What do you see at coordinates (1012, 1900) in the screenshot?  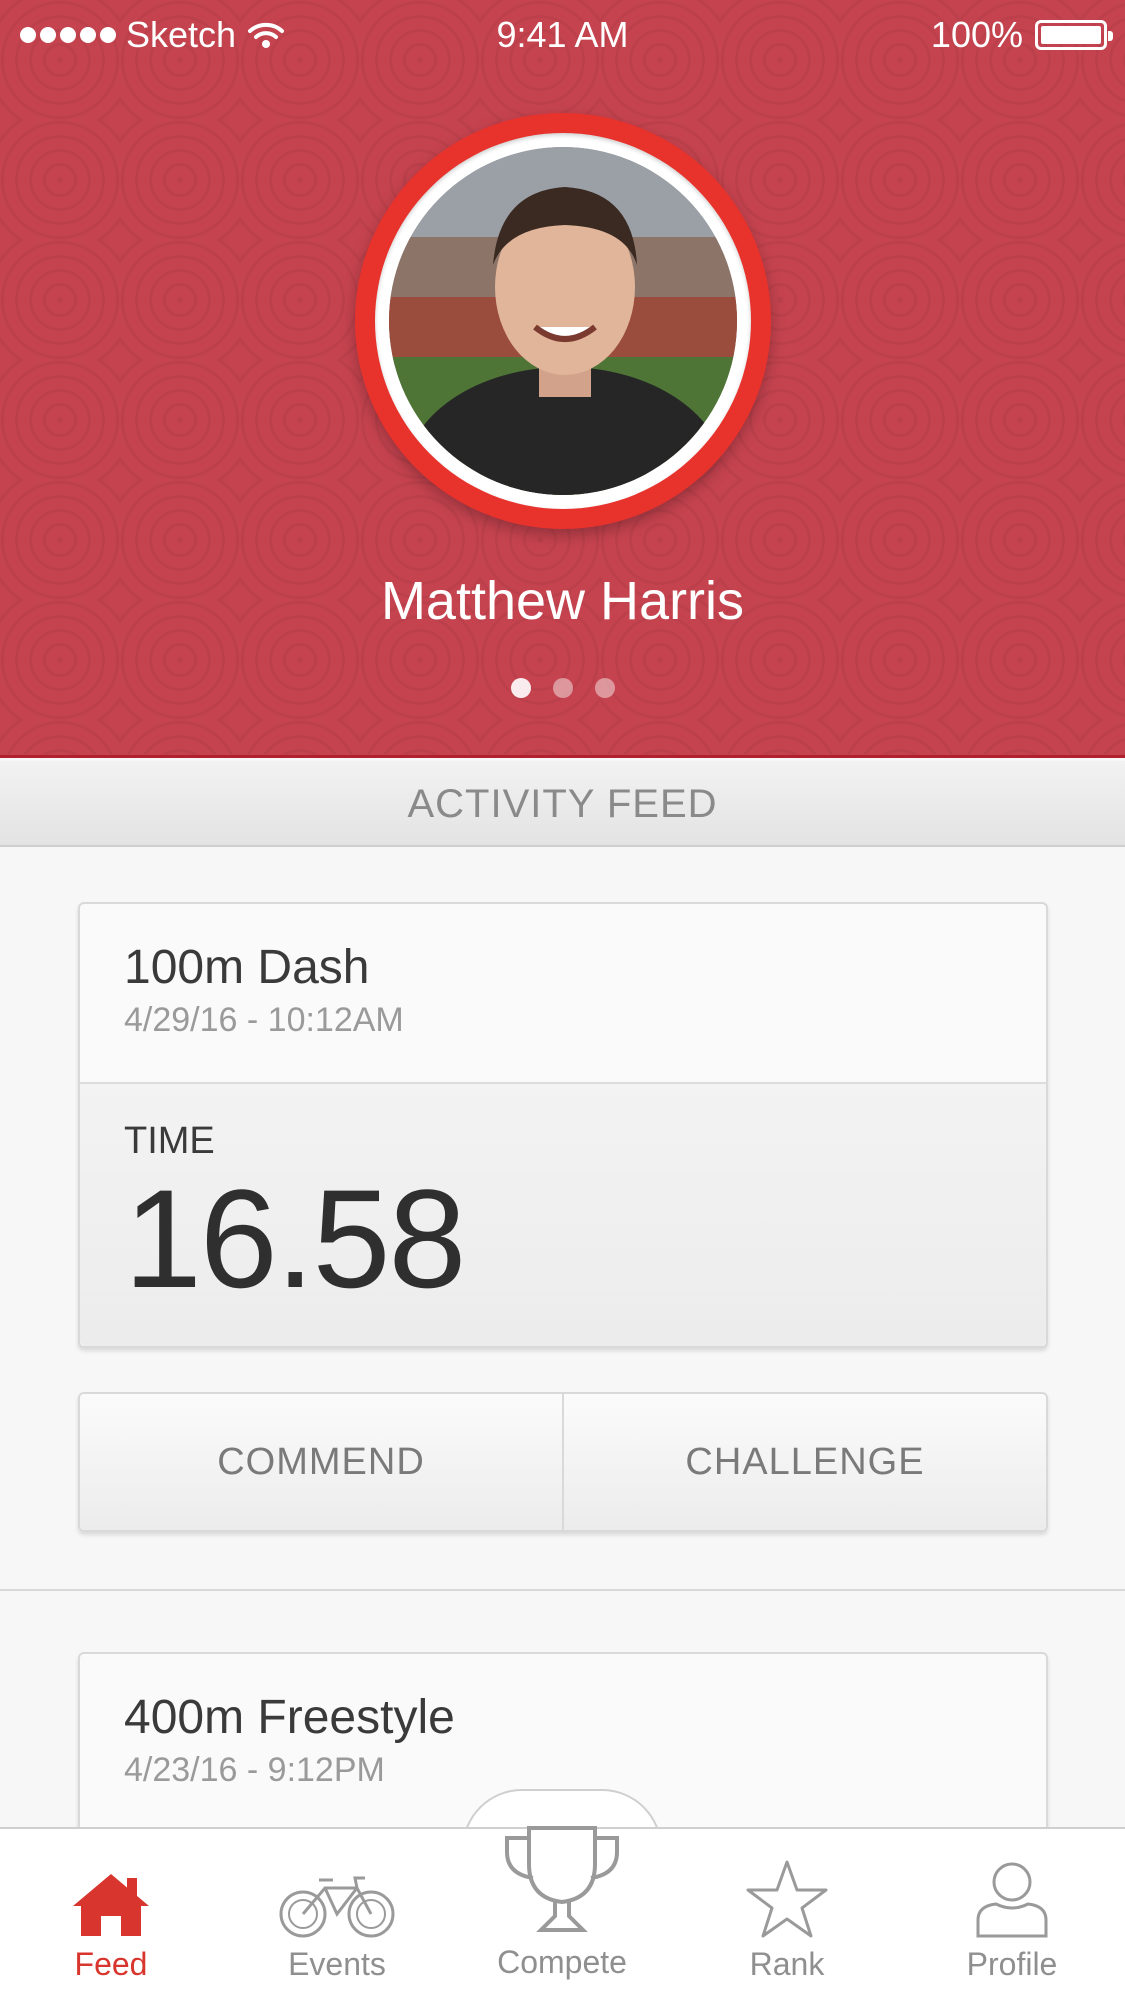 I see `person-icon` at bounding box center [1012, 1900].